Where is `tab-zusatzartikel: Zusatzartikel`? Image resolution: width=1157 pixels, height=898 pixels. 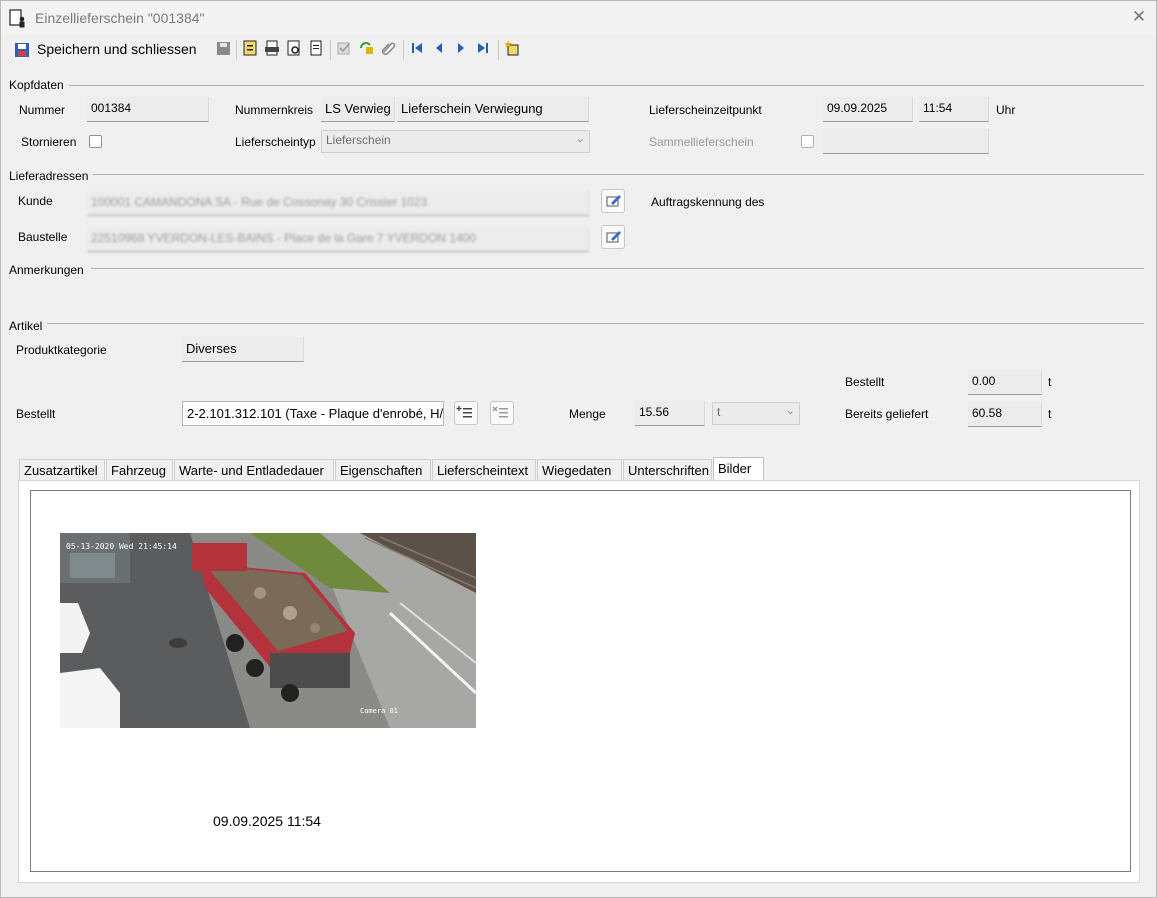
tab-zusatzartikel: Zusatzartikel is located at coordinates (62, 469).